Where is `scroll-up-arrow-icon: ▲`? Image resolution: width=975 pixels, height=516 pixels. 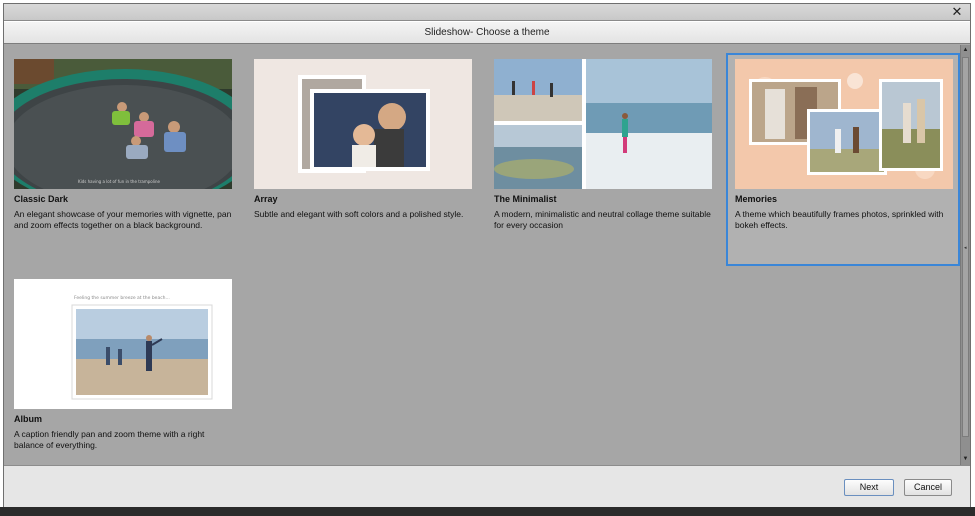
scroll-up-arrow-icon: ▲ is located at coordinates (965, 50).